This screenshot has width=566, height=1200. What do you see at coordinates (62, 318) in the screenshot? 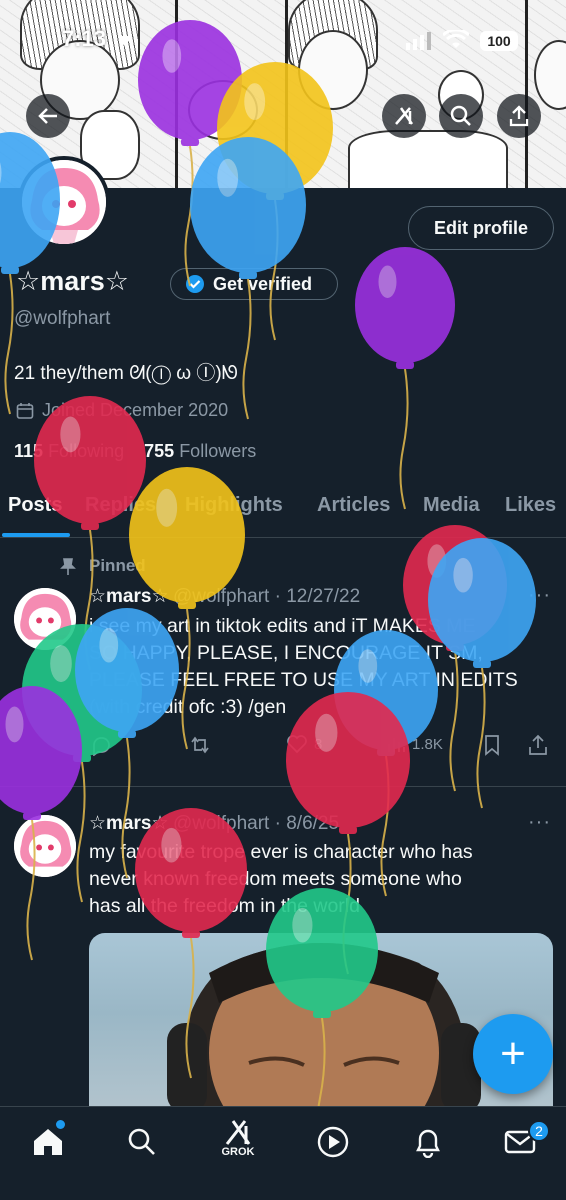
I see `profile-handle: @wolfphart` at bounding box center [62, 318].